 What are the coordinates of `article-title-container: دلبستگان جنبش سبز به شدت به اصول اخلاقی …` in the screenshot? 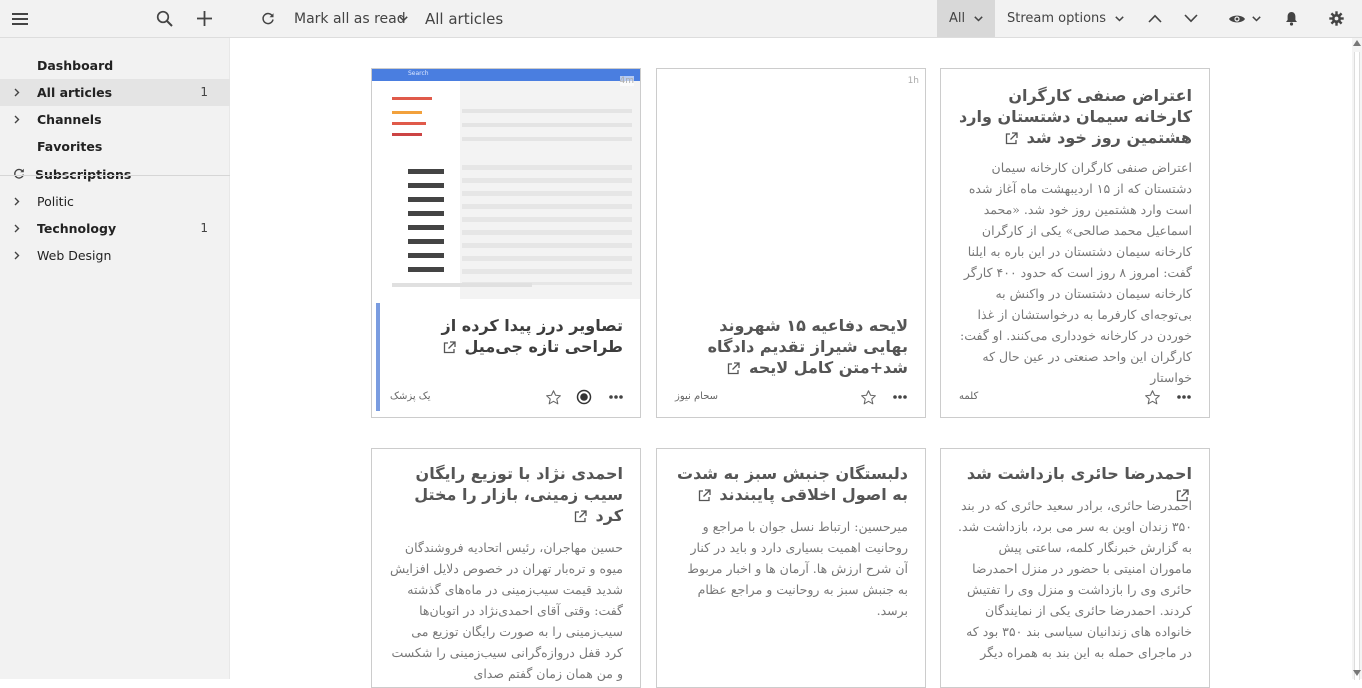 It's located at (791, 484).